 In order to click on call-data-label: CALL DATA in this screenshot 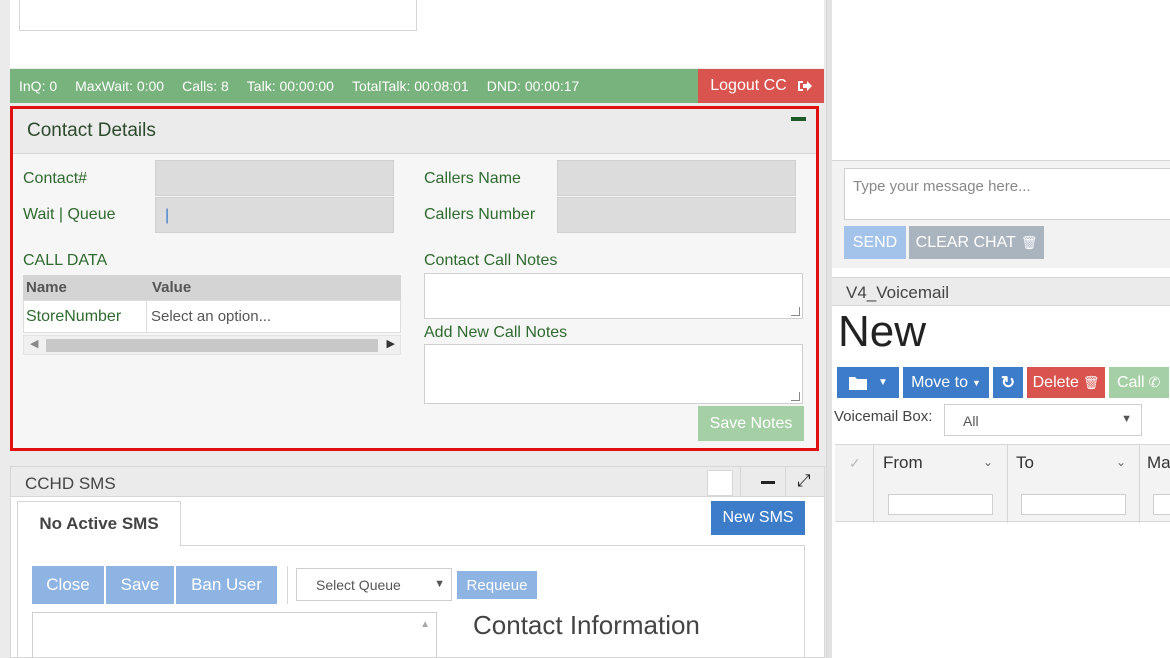, I will do `click(65, 260)`.